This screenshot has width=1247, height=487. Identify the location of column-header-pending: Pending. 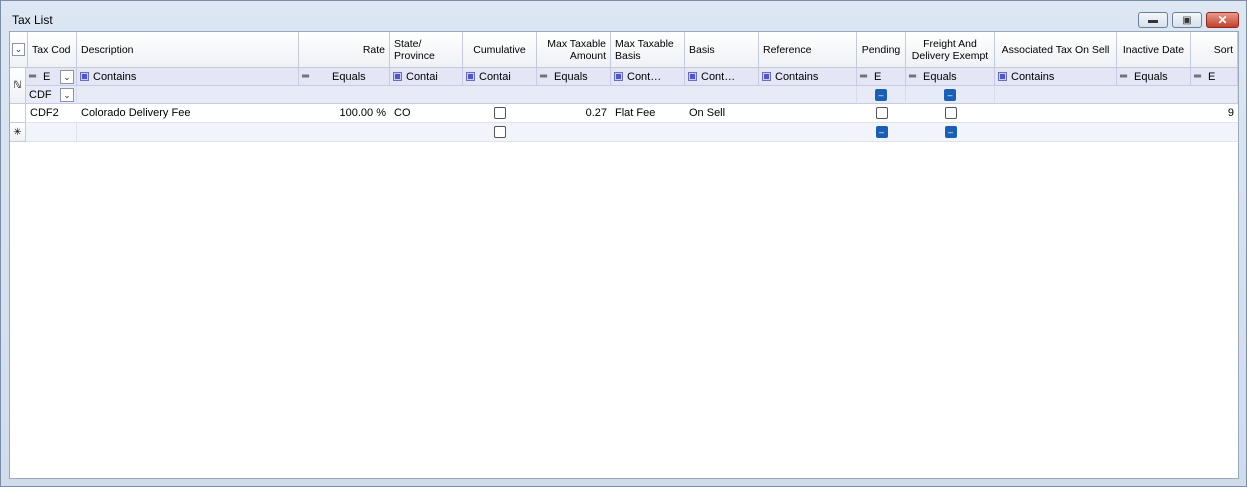
(881, 50).